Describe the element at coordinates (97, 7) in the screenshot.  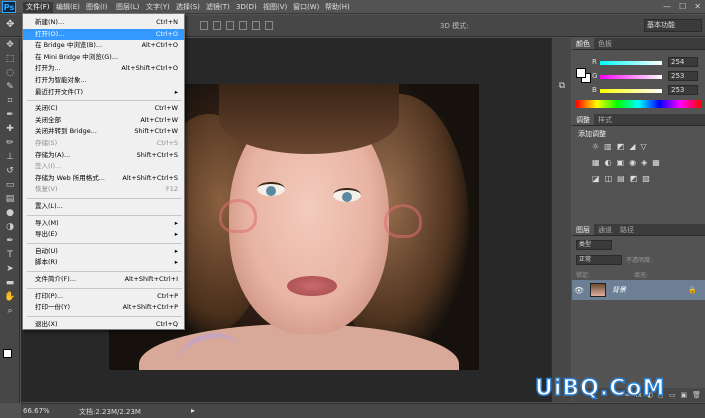
I see `menu-image: 图像(I)` at that location.